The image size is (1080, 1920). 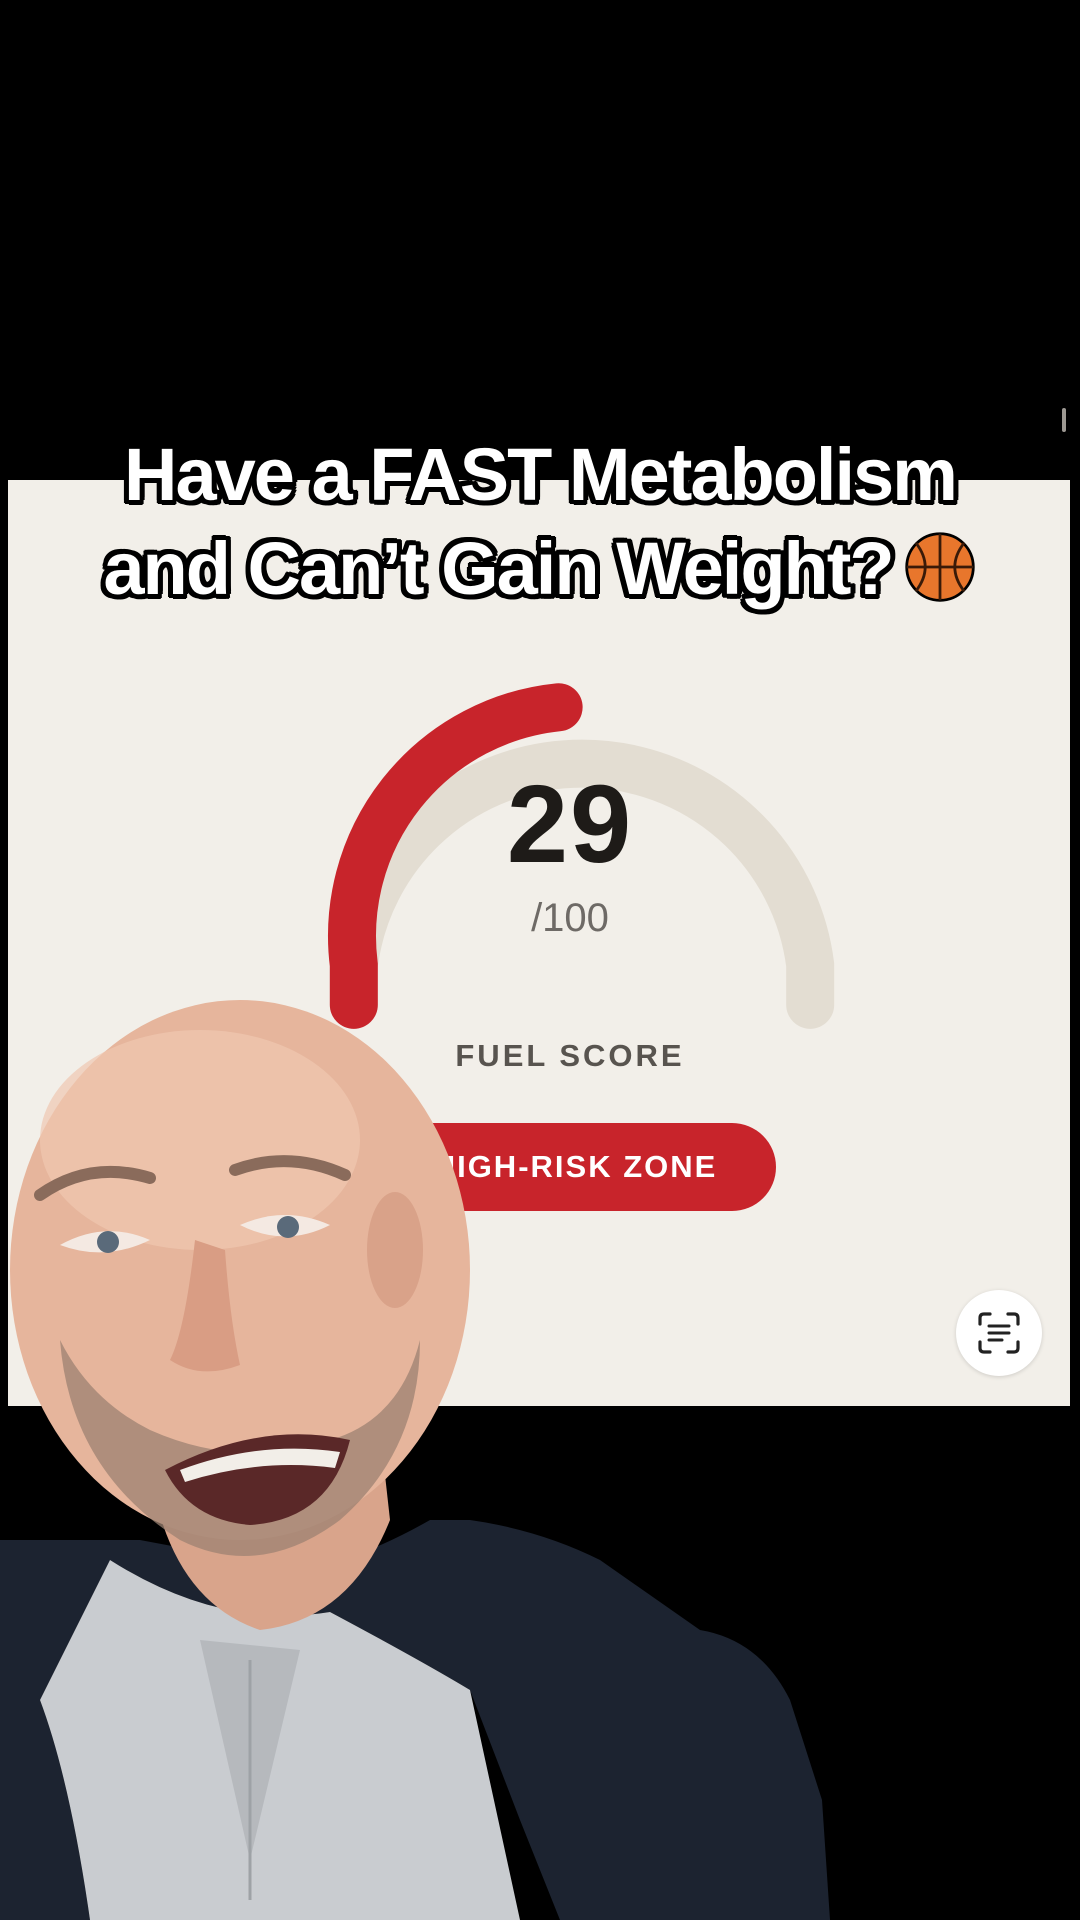 What do you see at coordinates (570, 918) in the screenshot?
I see `score-max: /100` at bounding box center [570, 918].